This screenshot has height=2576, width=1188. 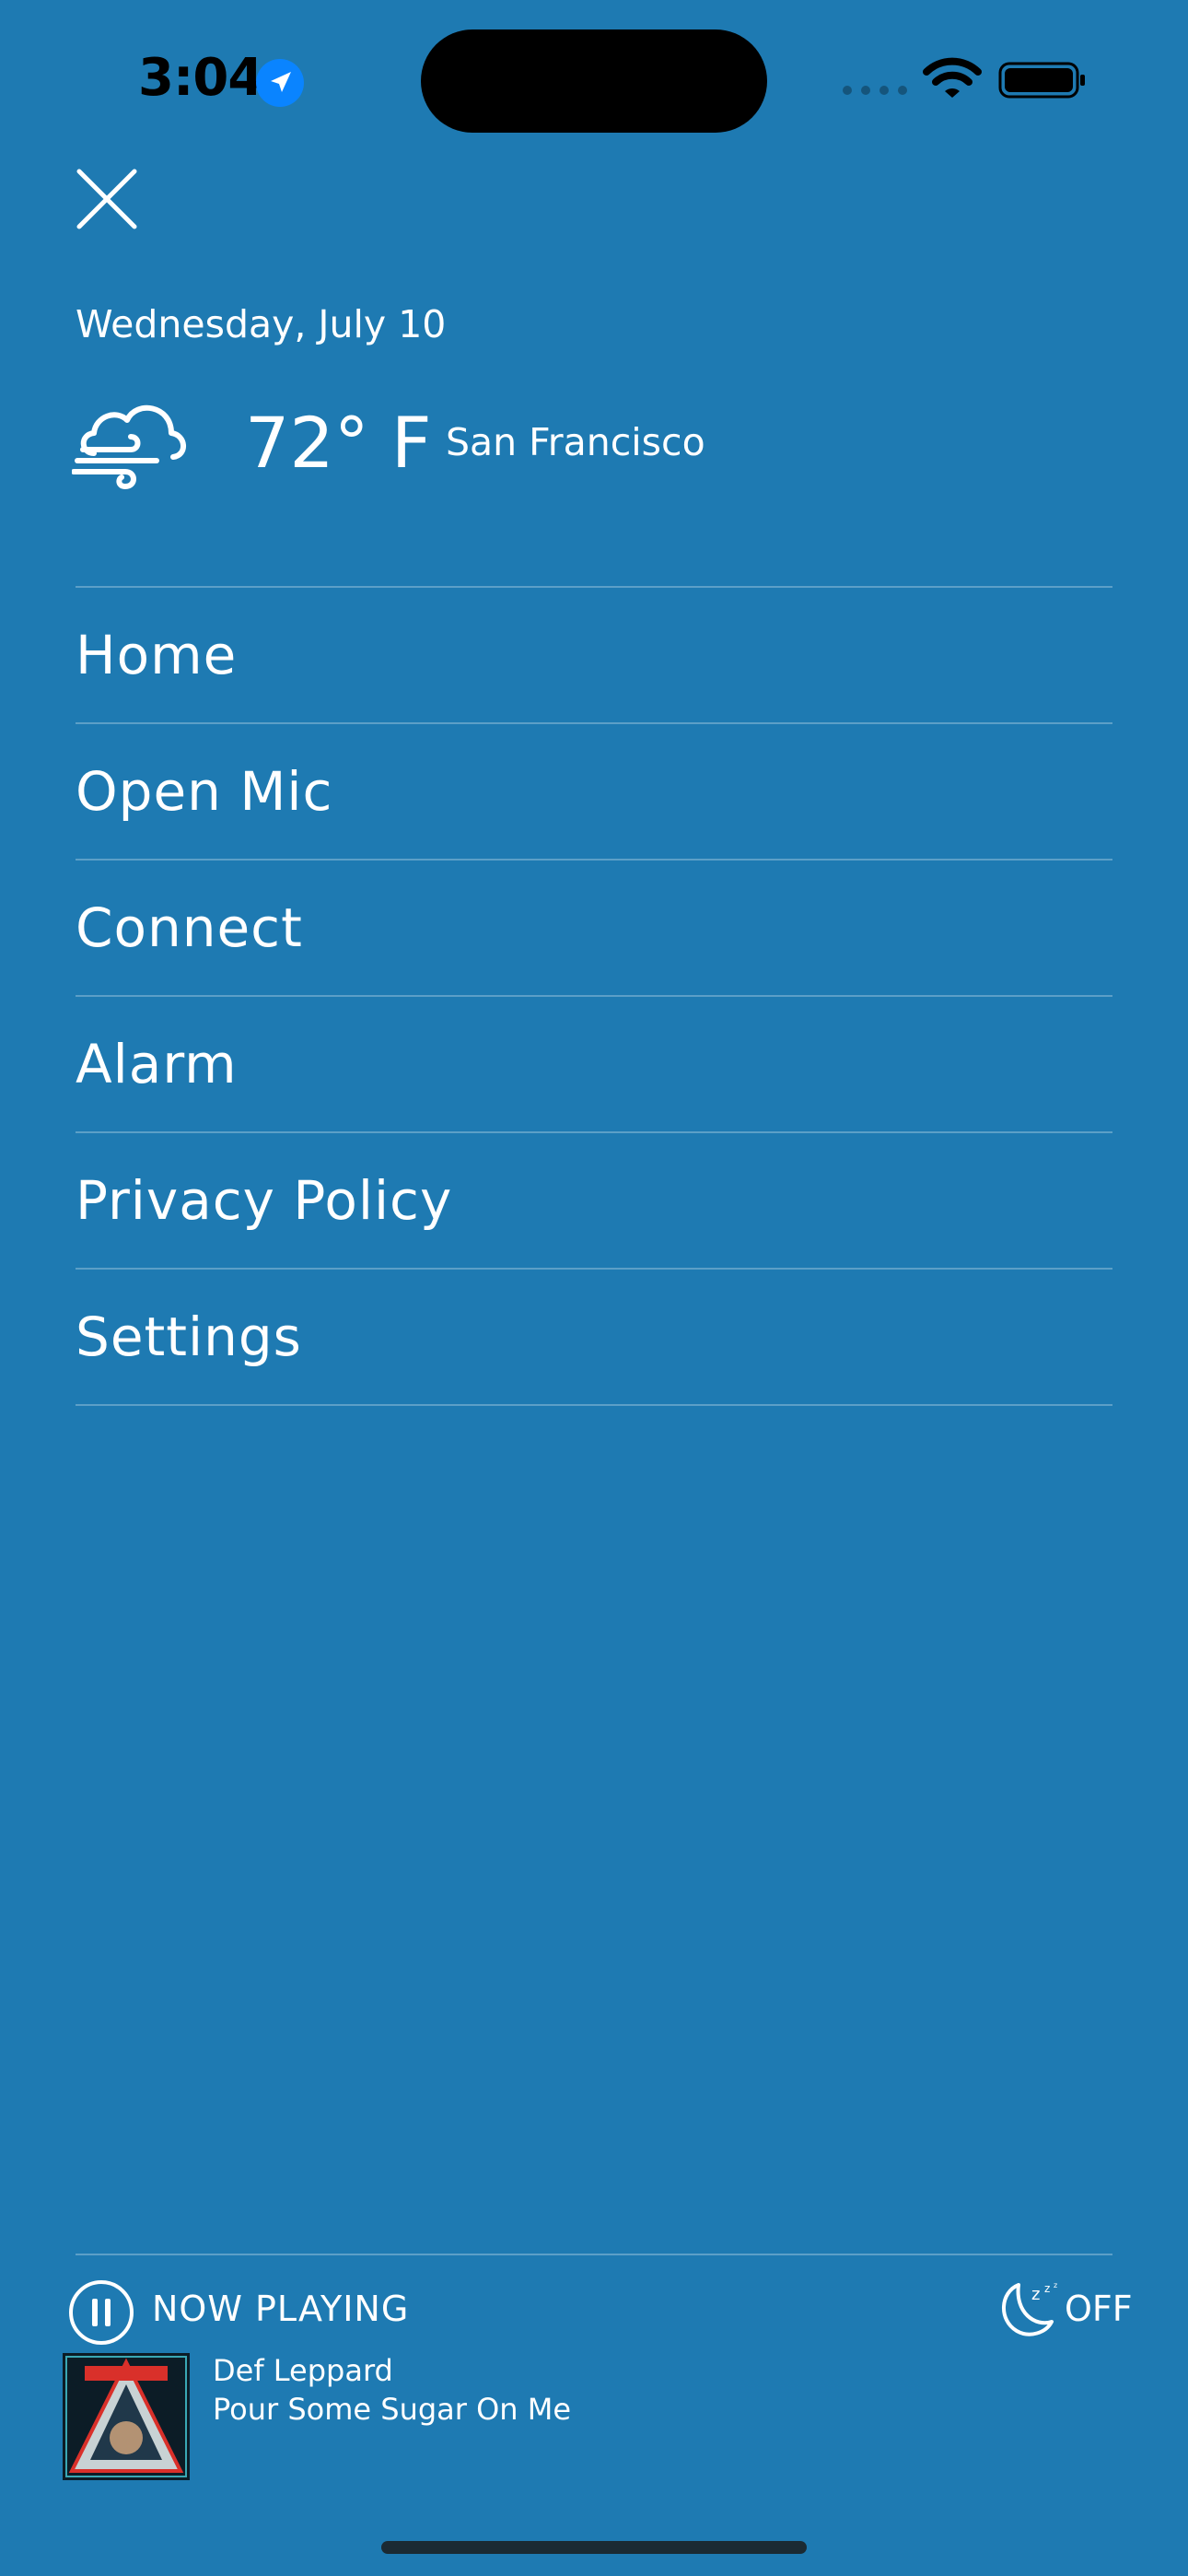 I want to click on track-title: Pour Some Sugar On Me, so click(x=393, y=2409).